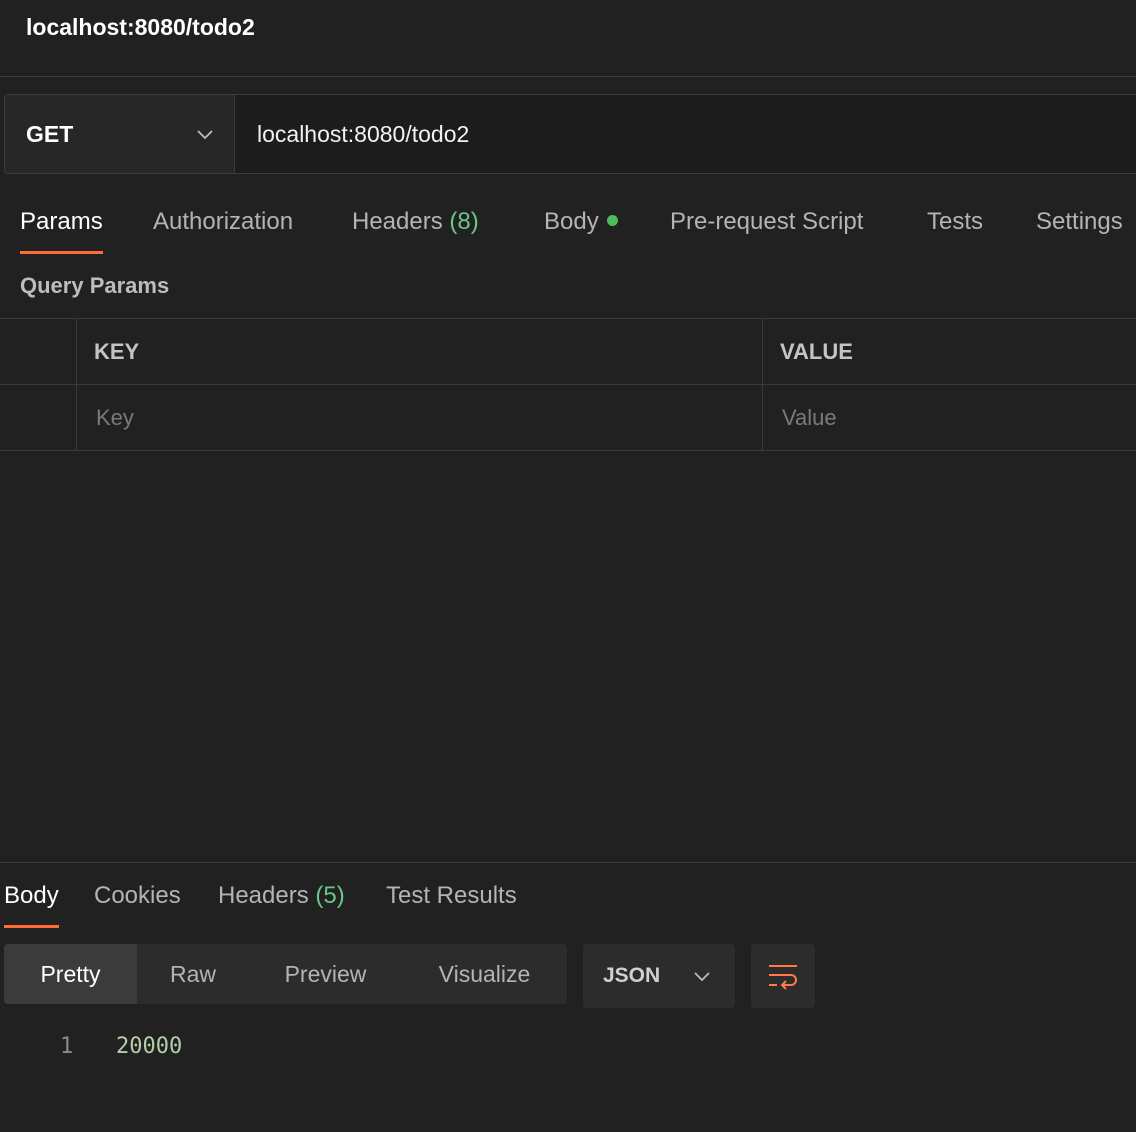  What do you see at coordinates (137, 902) in the screenshot?
I see `response-tab-cookies: Cookies` at bounding box center [137, 902].